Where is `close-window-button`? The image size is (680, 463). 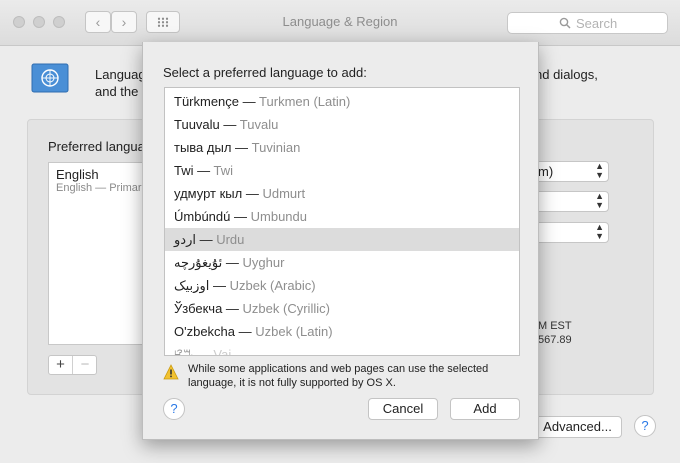 close-window-button is located at coordinates (19, 22).